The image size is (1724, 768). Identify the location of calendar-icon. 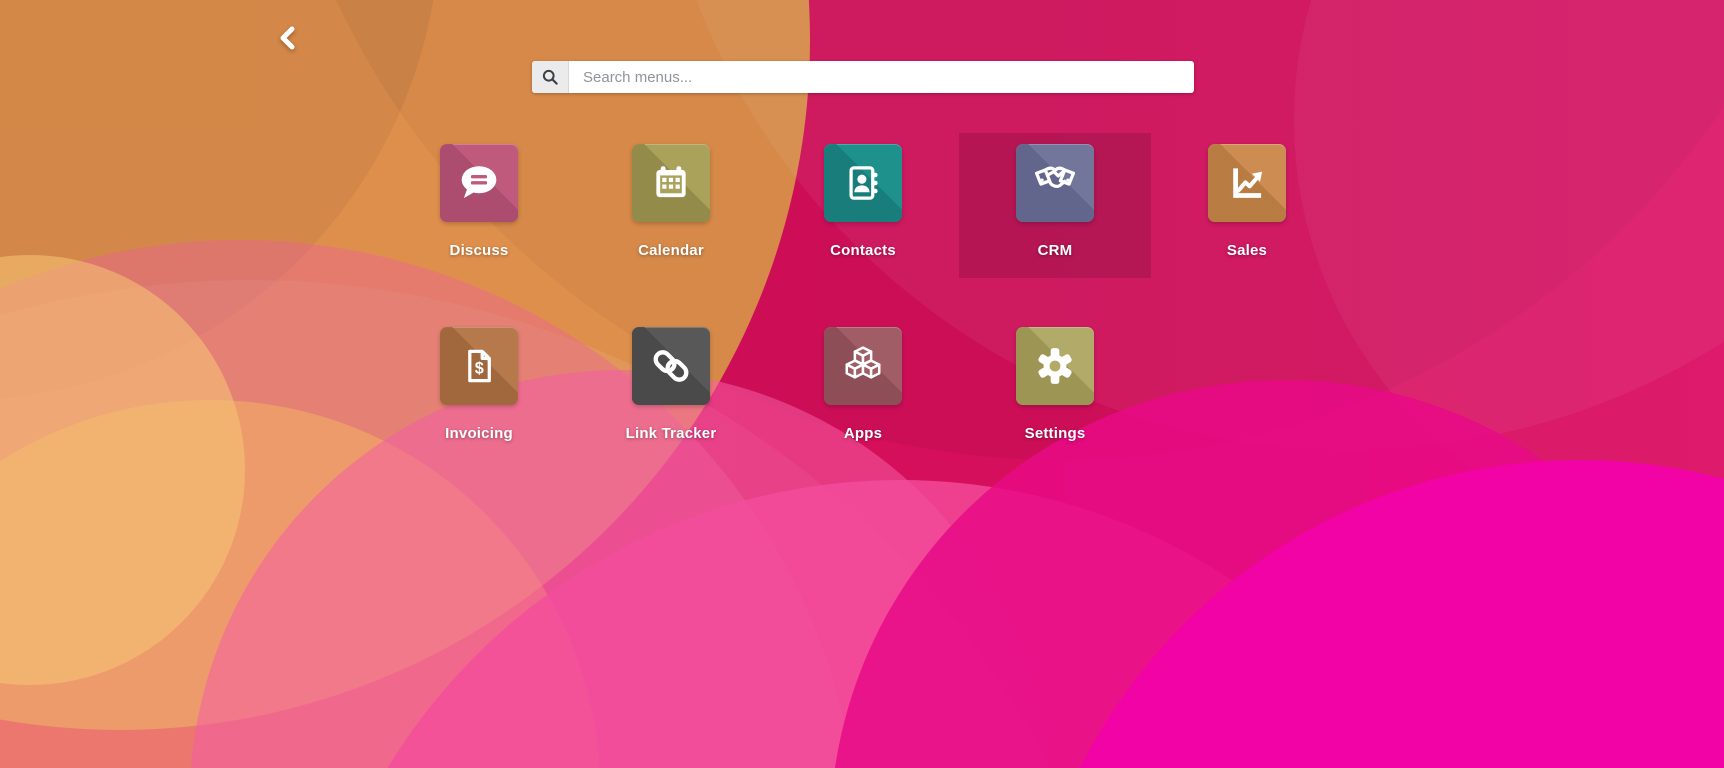
(671, 183).